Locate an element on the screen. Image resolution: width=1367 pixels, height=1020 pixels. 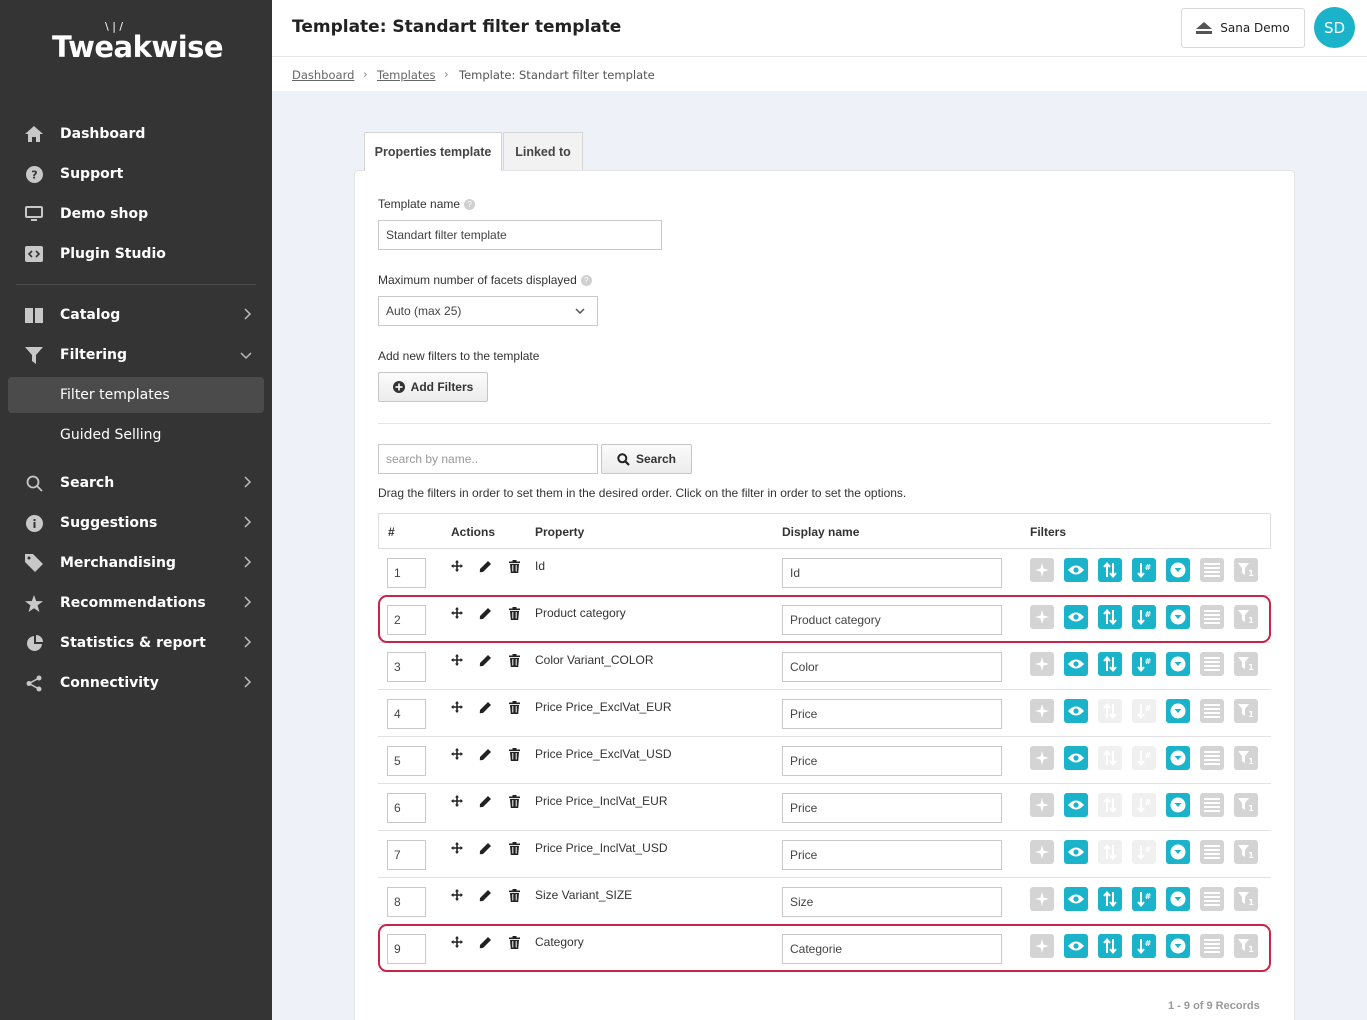
logo: Tweakwise \ | / is located at coordinates (138, 42).